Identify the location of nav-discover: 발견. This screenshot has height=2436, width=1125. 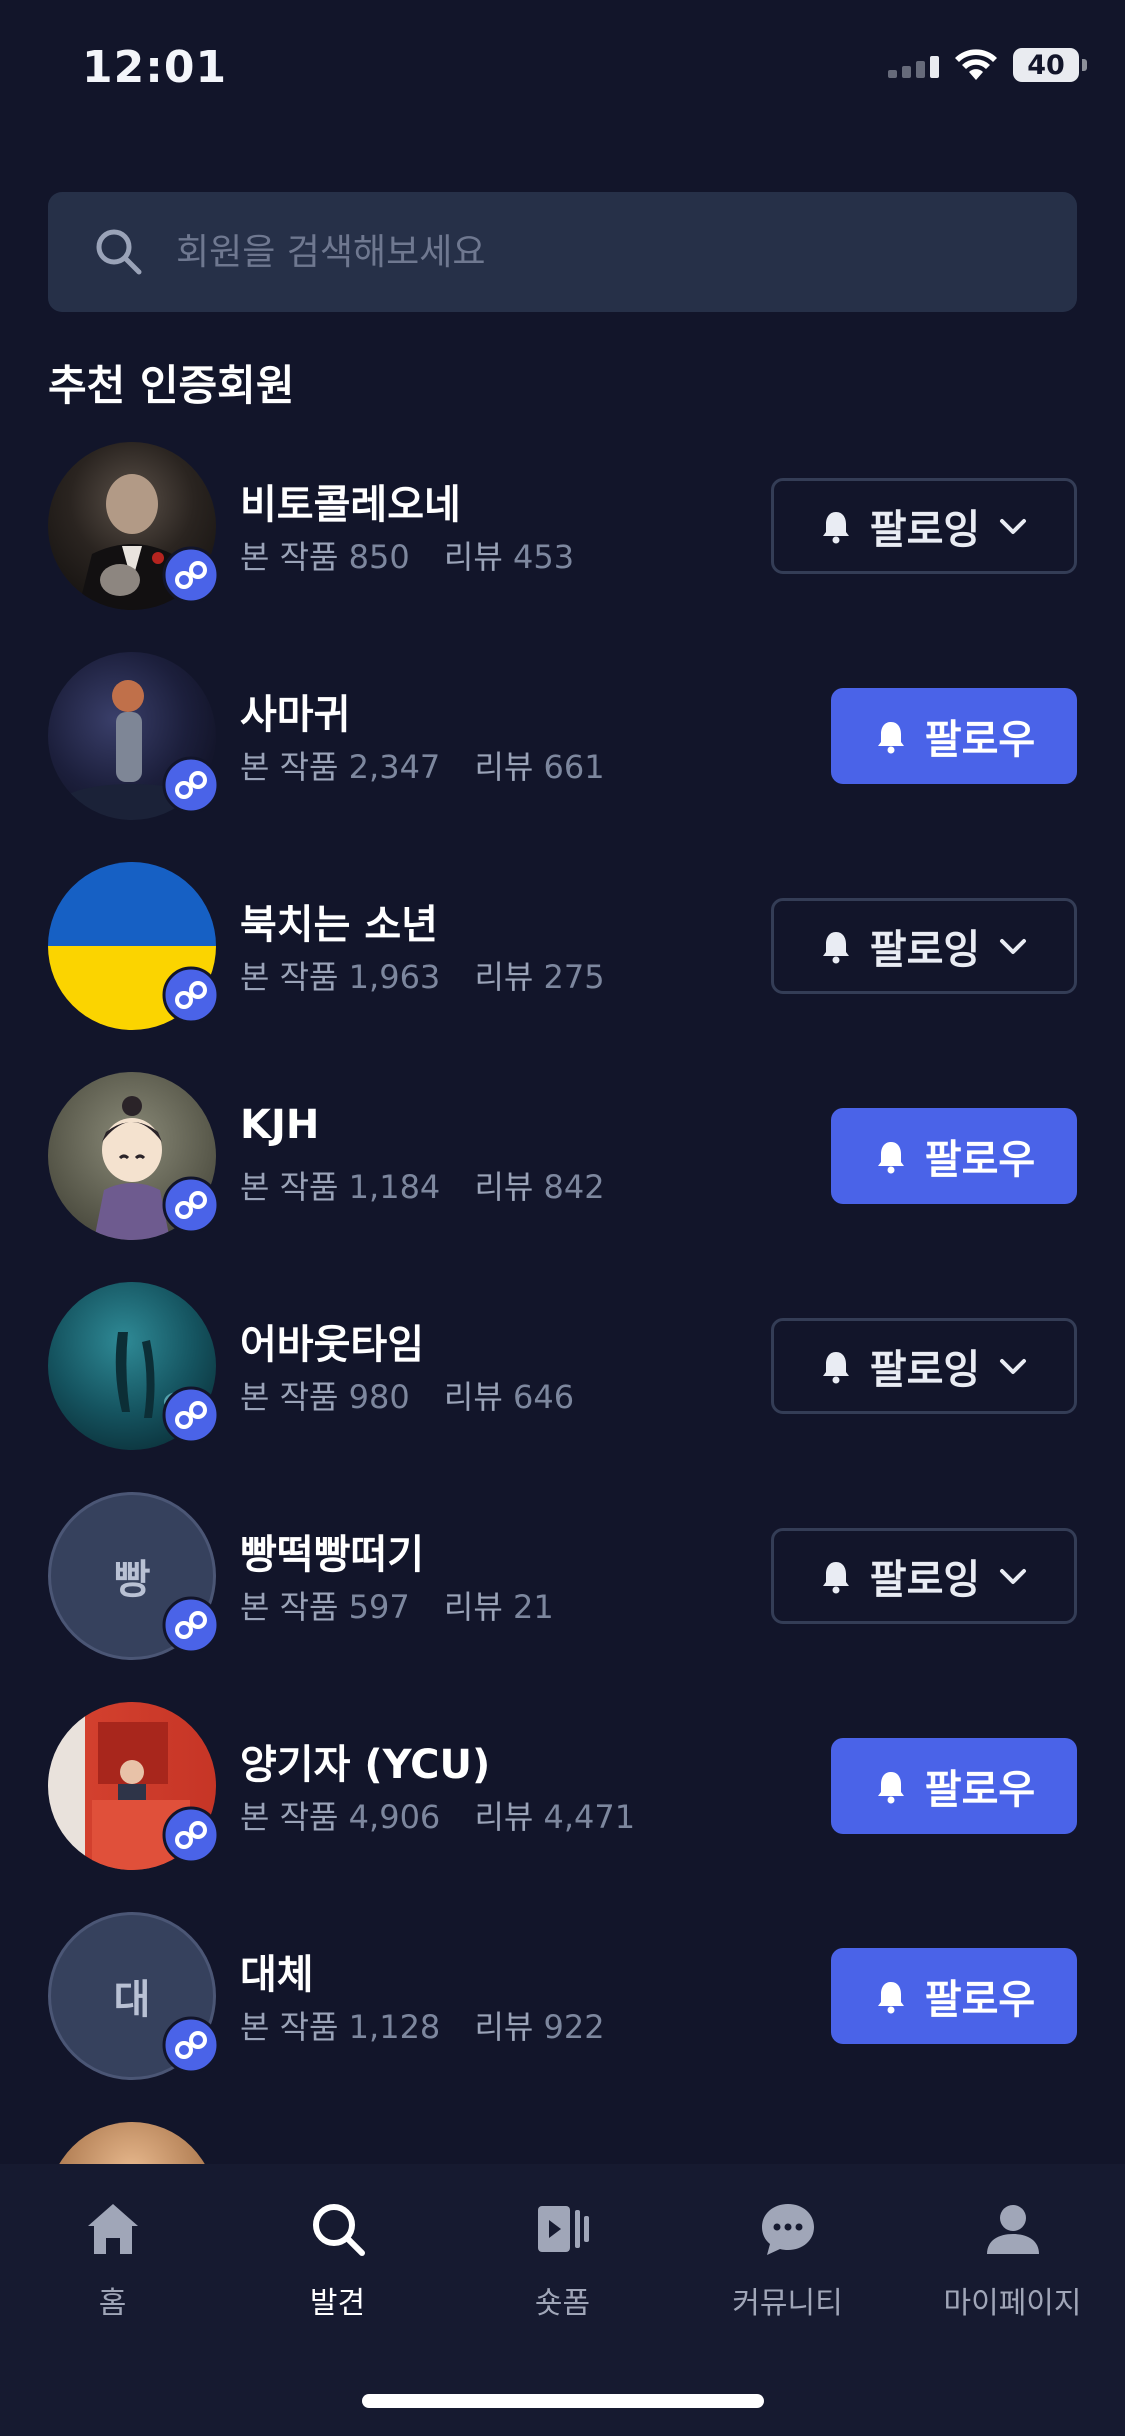
(337, 2260).